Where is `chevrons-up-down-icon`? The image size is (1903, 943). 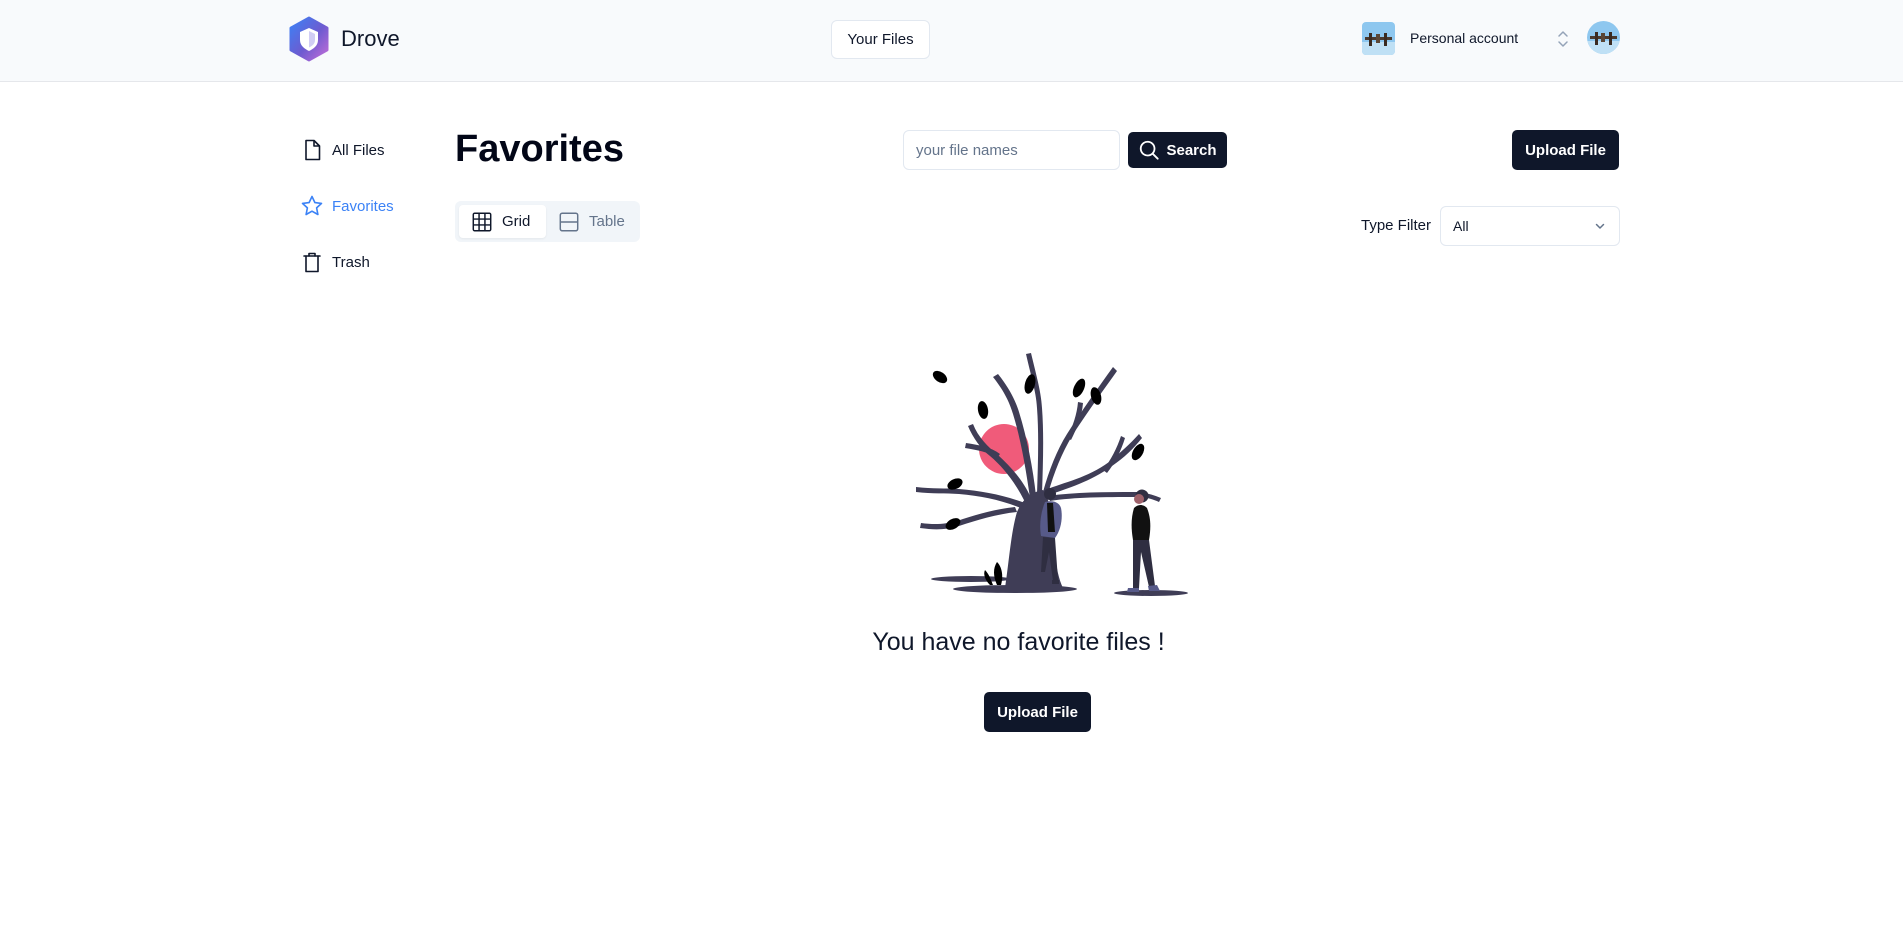
chevrons-up-down-icon is located at coordinates (1563, 39).